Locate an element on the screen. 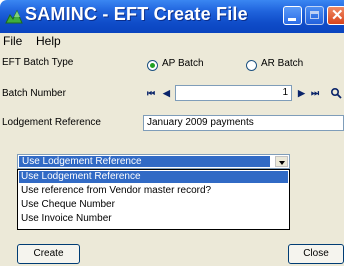 This screenshot has height=266, width=344. dropdown-option: Use Cheque Number is located at coordinates (153, 205).